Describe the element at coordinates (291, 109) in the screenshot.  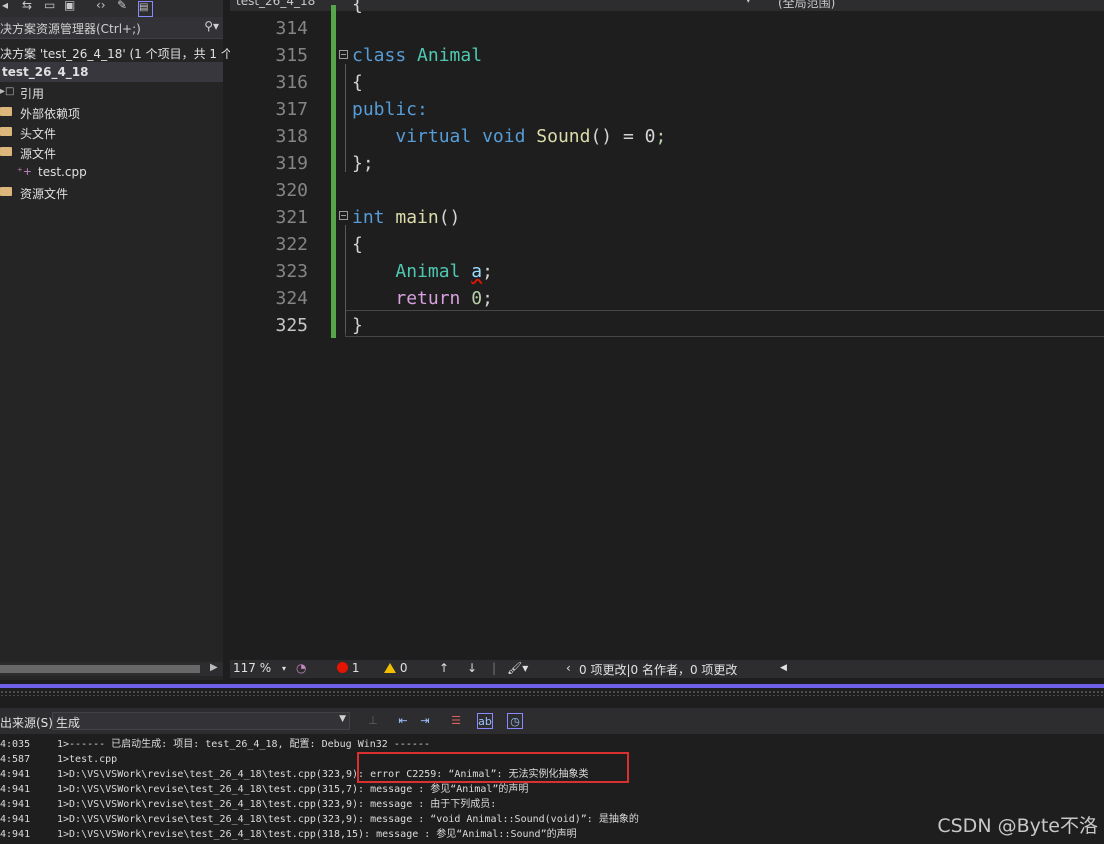
I see `line-number: 317` at that location.